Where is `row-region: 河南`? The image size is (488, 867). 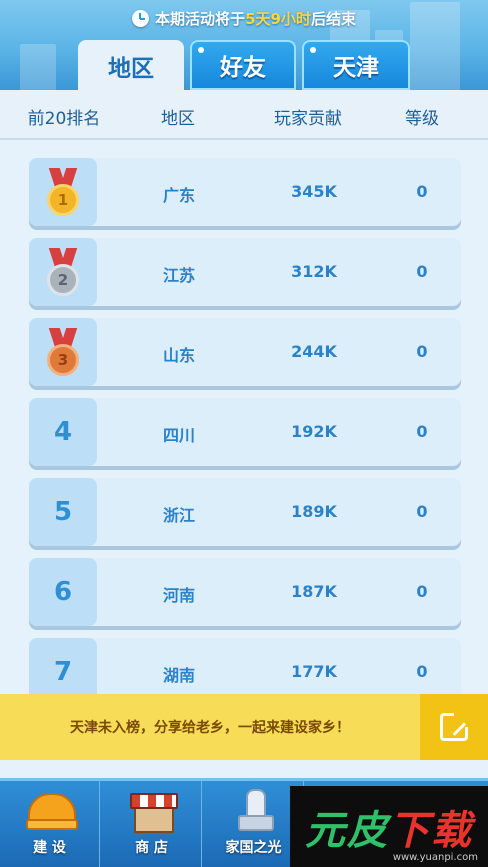
row-region: 河南 is located at coordinates (178, 595).